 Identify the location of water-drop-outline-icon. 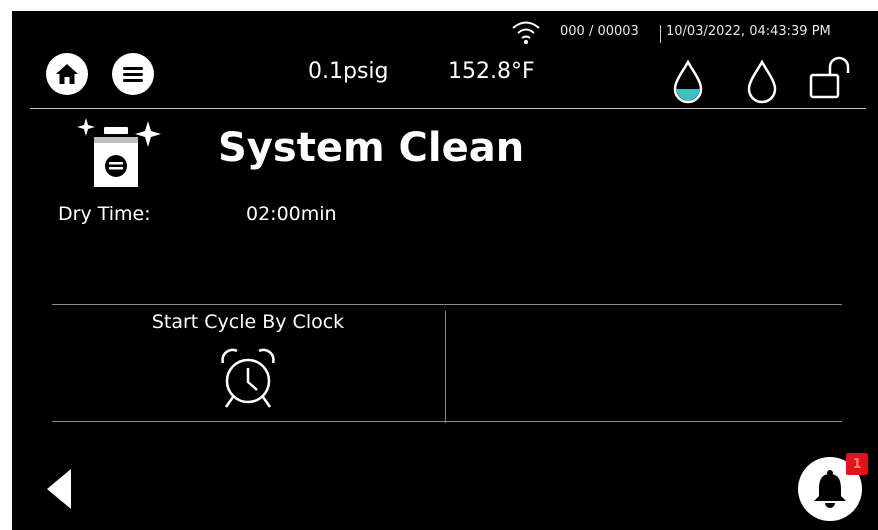
(762, 82).